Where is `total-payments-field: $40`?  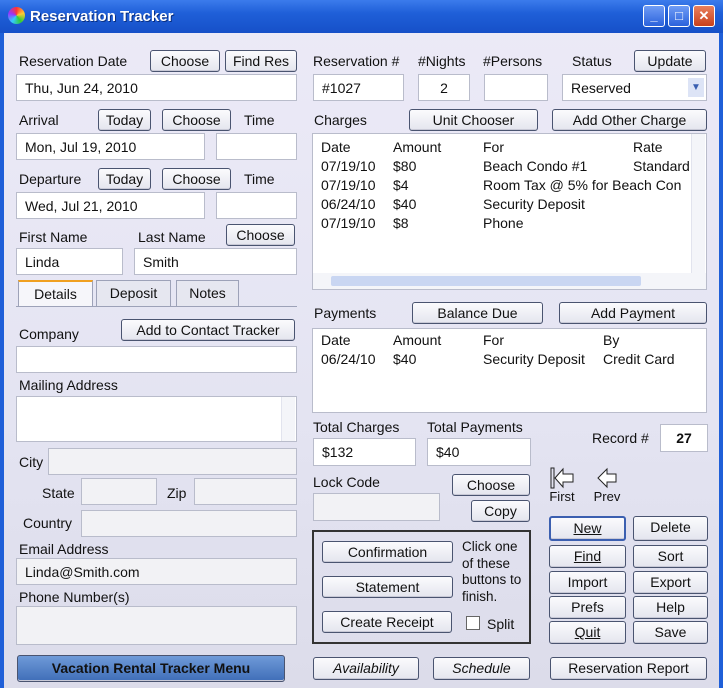 total-payments-field: $40 is located at coordinates (479, 452).